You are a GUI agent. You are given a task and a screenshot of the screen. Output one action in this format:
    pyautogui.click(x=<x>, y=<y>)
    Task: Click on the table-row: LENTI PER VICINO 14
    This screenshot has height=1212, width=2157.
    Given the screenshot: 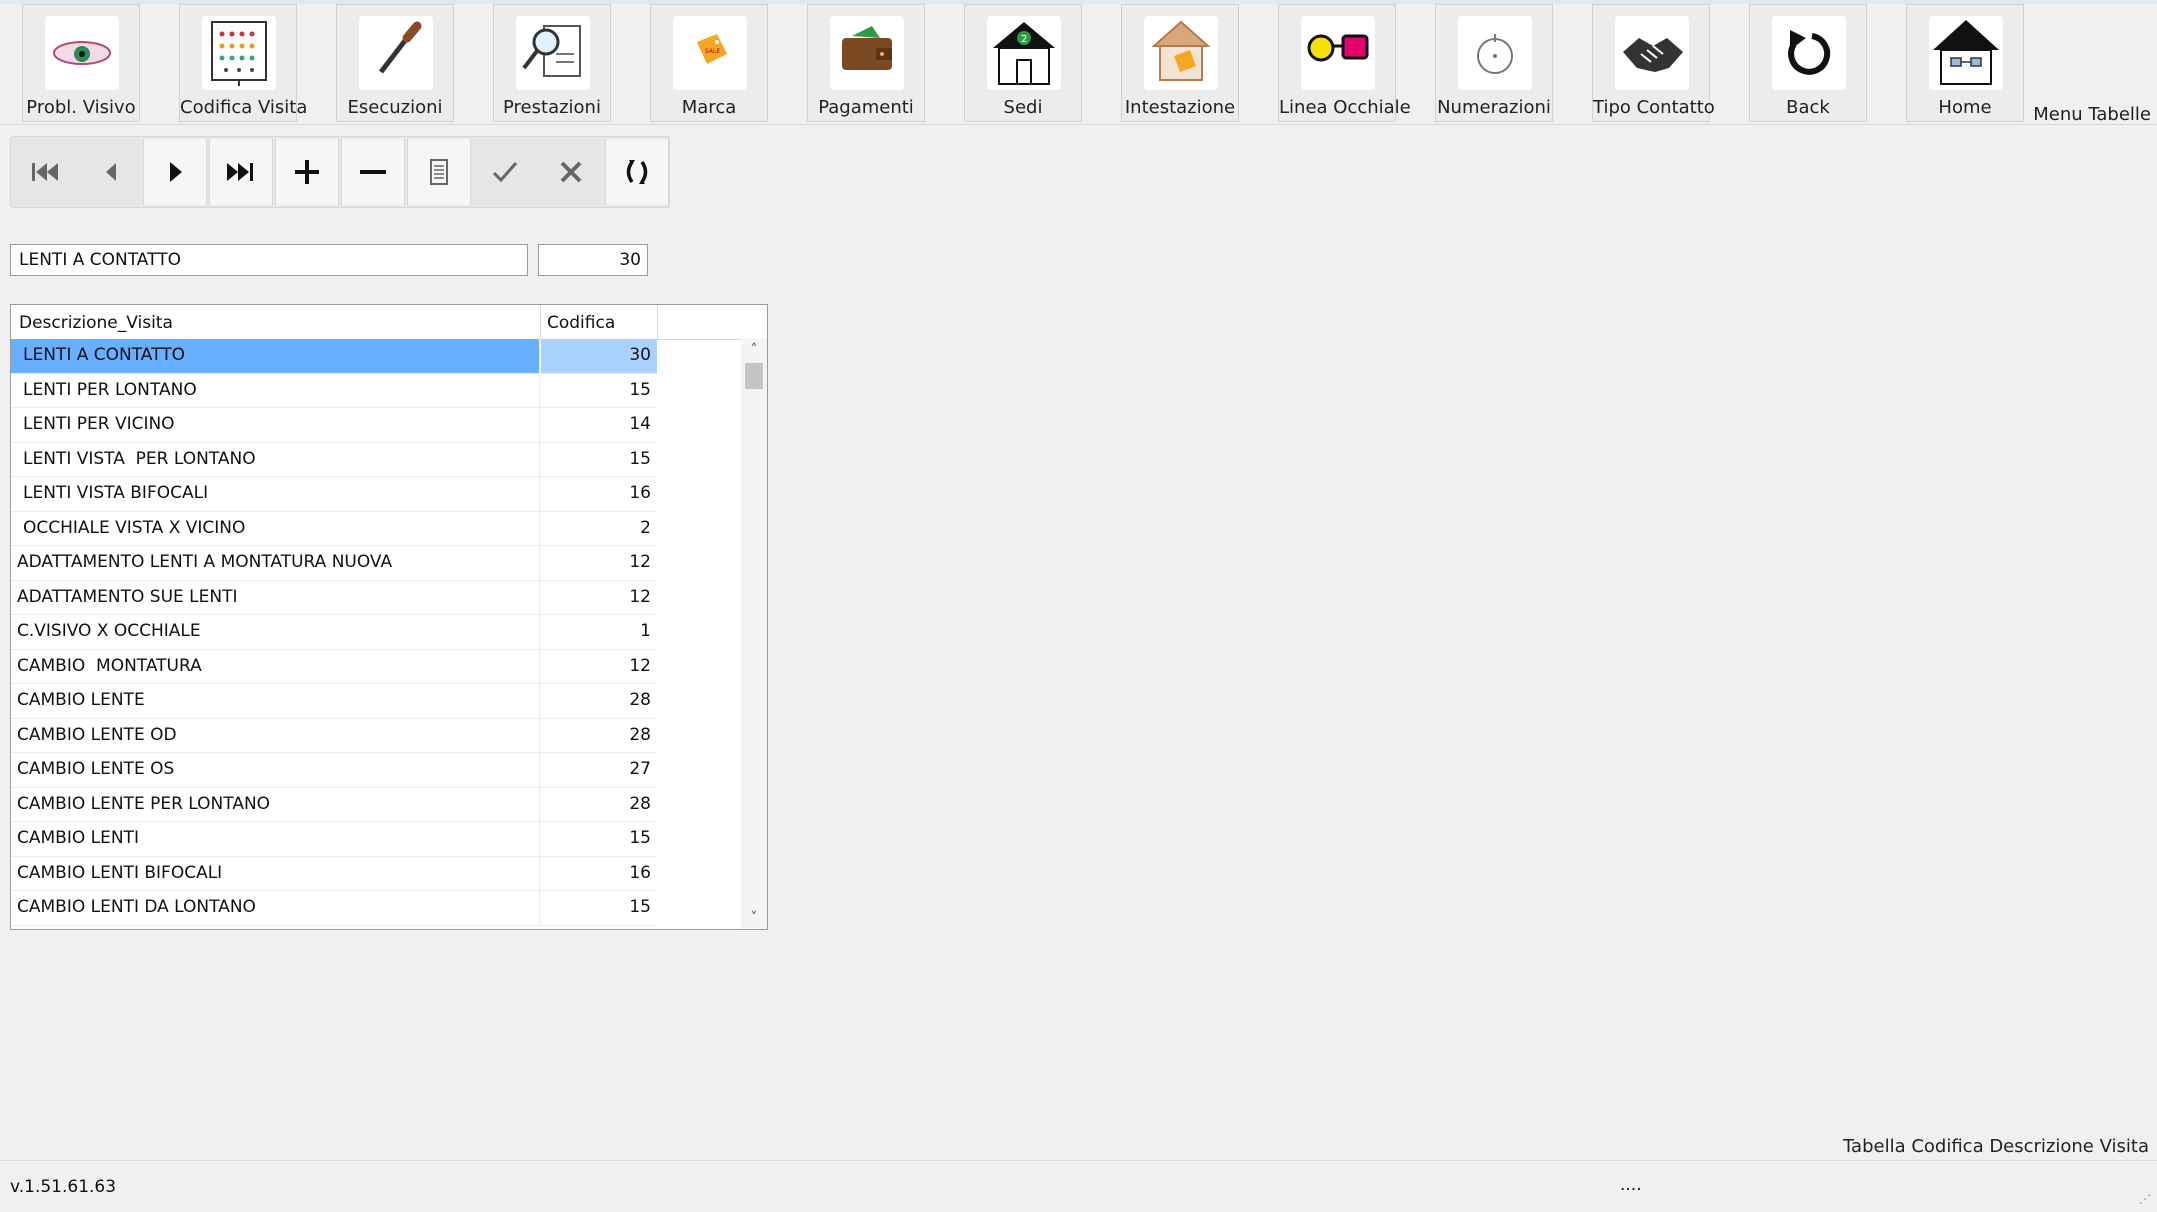 What is the action you would take?
    pyautogui.click(x=334, y=425)
    